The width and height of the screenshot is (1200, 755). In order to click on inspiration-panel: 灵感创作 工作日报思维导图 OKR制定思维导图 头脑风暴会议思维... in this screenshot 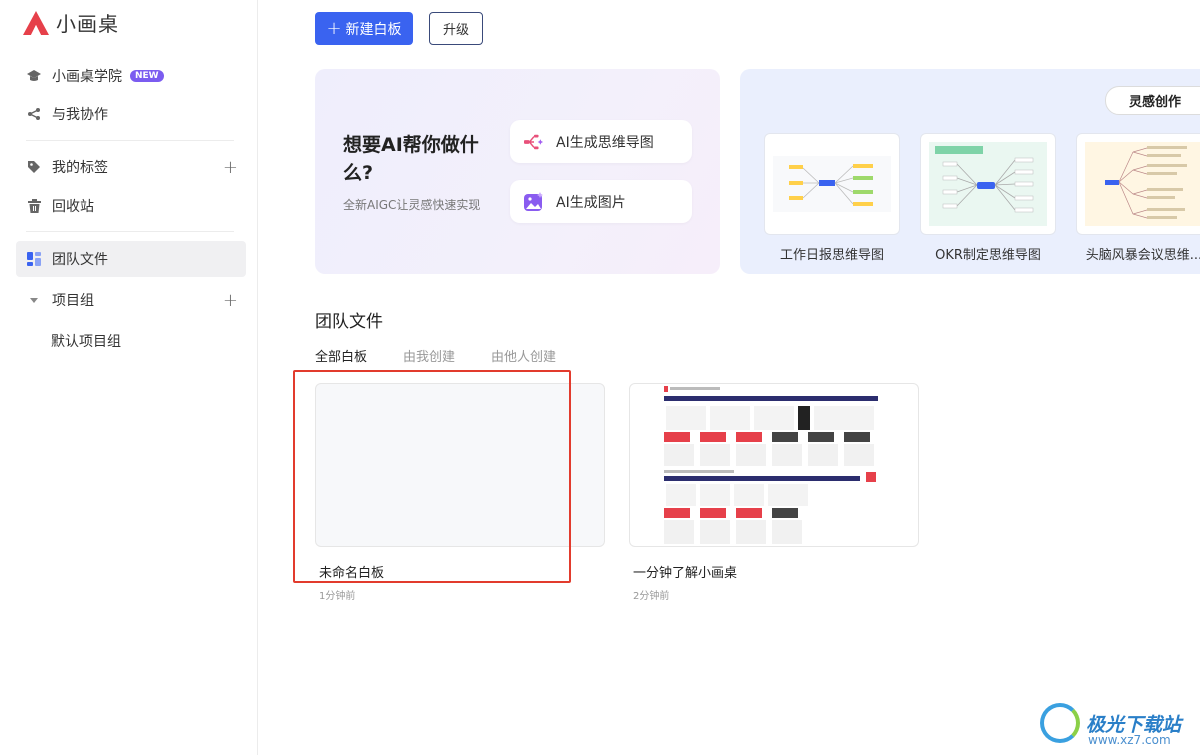, I will do `click(970, 171)`.